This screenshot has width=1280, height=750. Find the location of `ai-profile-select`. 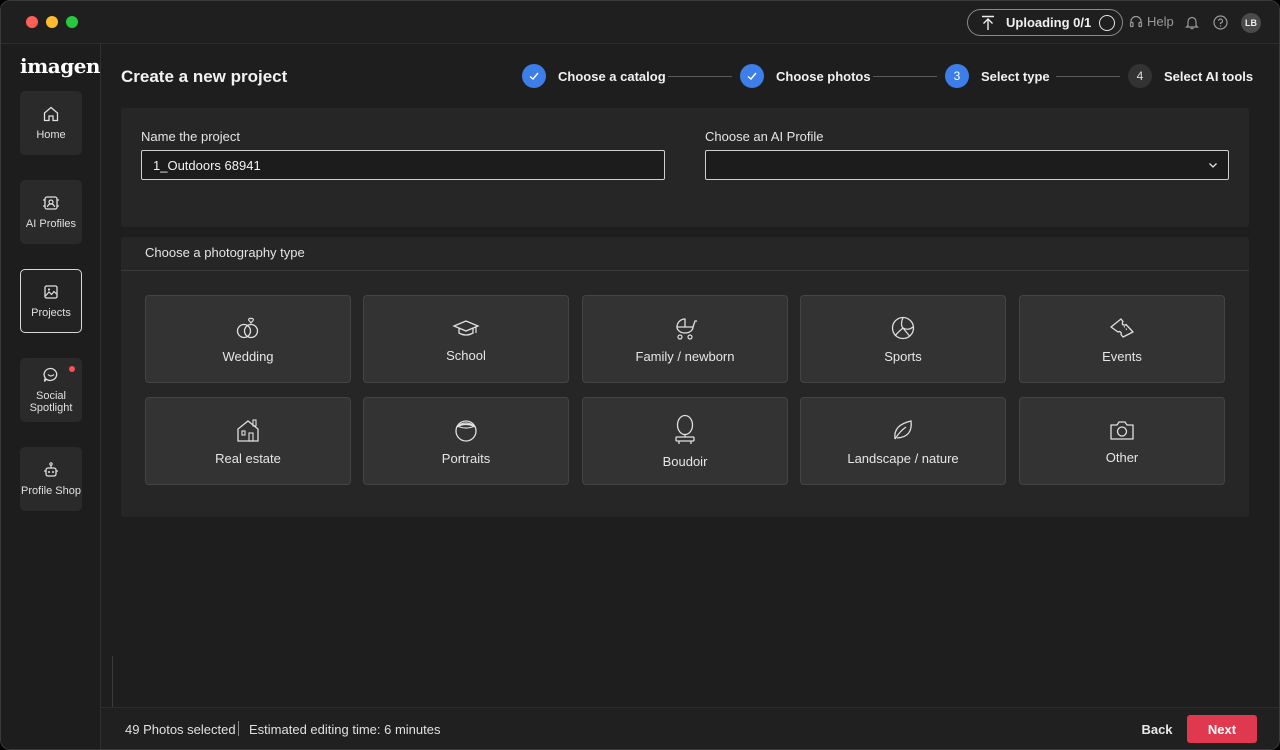

ai-profile-select is located at coordinates (967, 165).